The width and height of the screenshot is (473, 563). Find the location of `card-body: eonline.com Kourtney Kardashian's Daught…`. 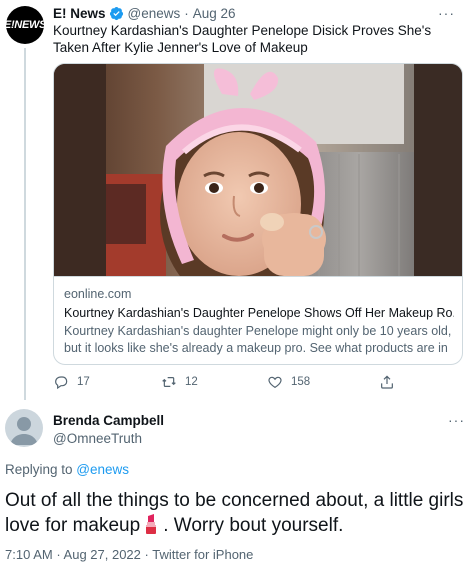

card-body: eonline.com Kourtney Kardashian's Daught… is located at coordinates (258, 320).